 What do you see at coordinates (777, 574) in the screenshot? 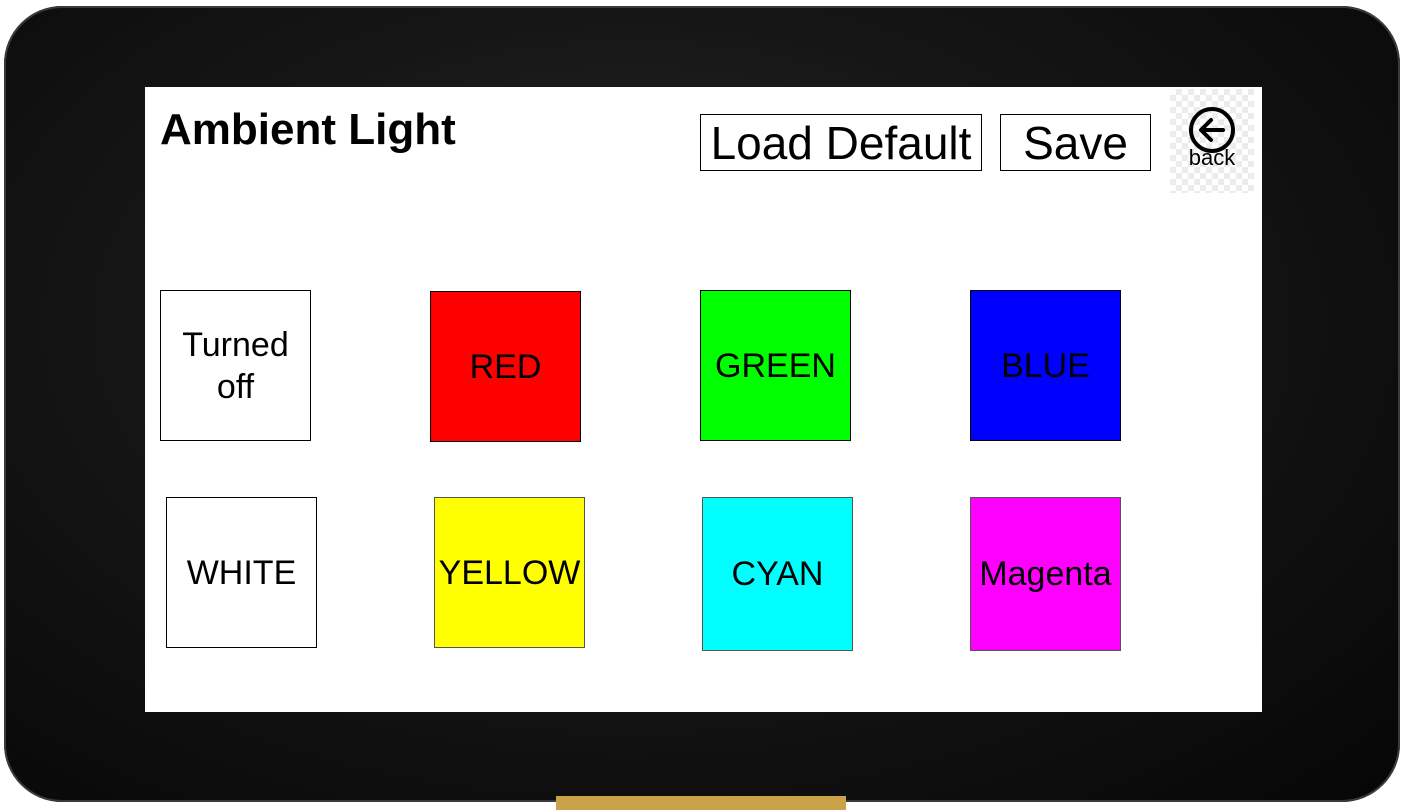
I see `cyan-button: CYAN` at bounding box center [777, 574].